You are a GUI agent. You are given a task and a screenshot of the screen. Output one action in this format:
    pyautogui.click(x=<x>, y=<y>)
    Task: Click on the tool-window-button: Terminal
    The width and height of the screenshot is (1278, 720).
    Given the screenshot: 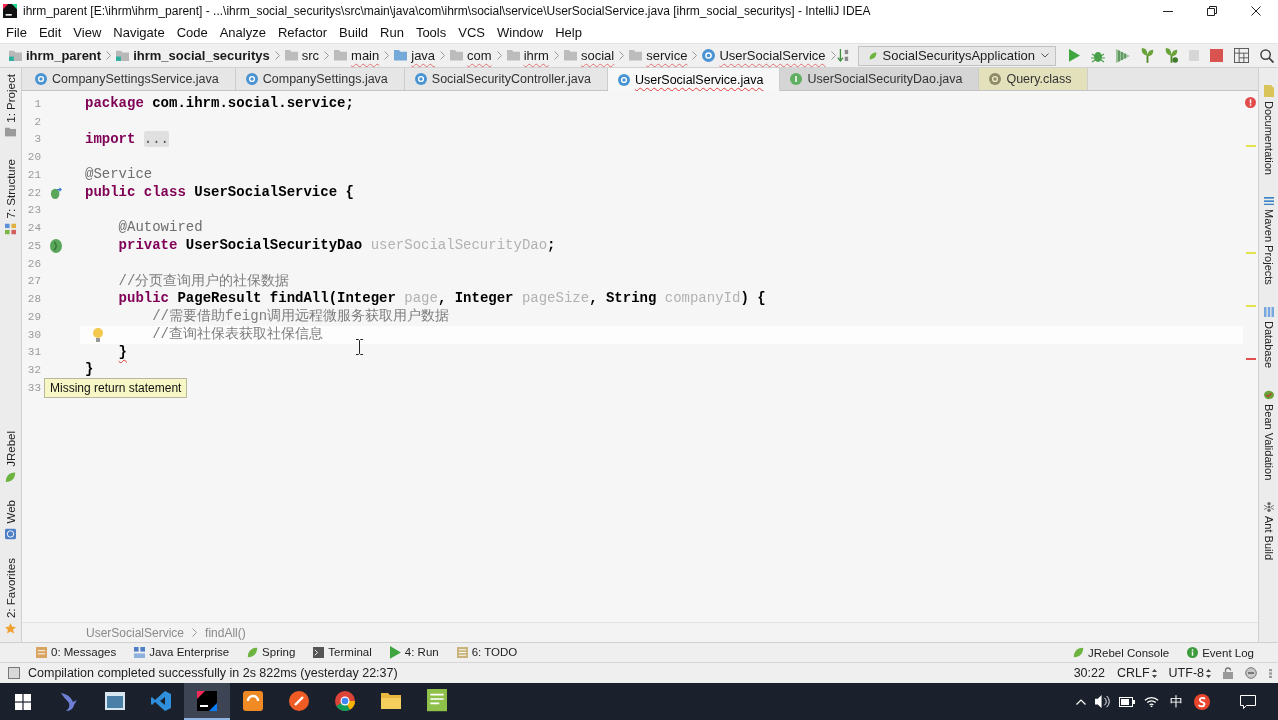 What is the action you would take?
    pyautogui.click(x=342, y=652)
    